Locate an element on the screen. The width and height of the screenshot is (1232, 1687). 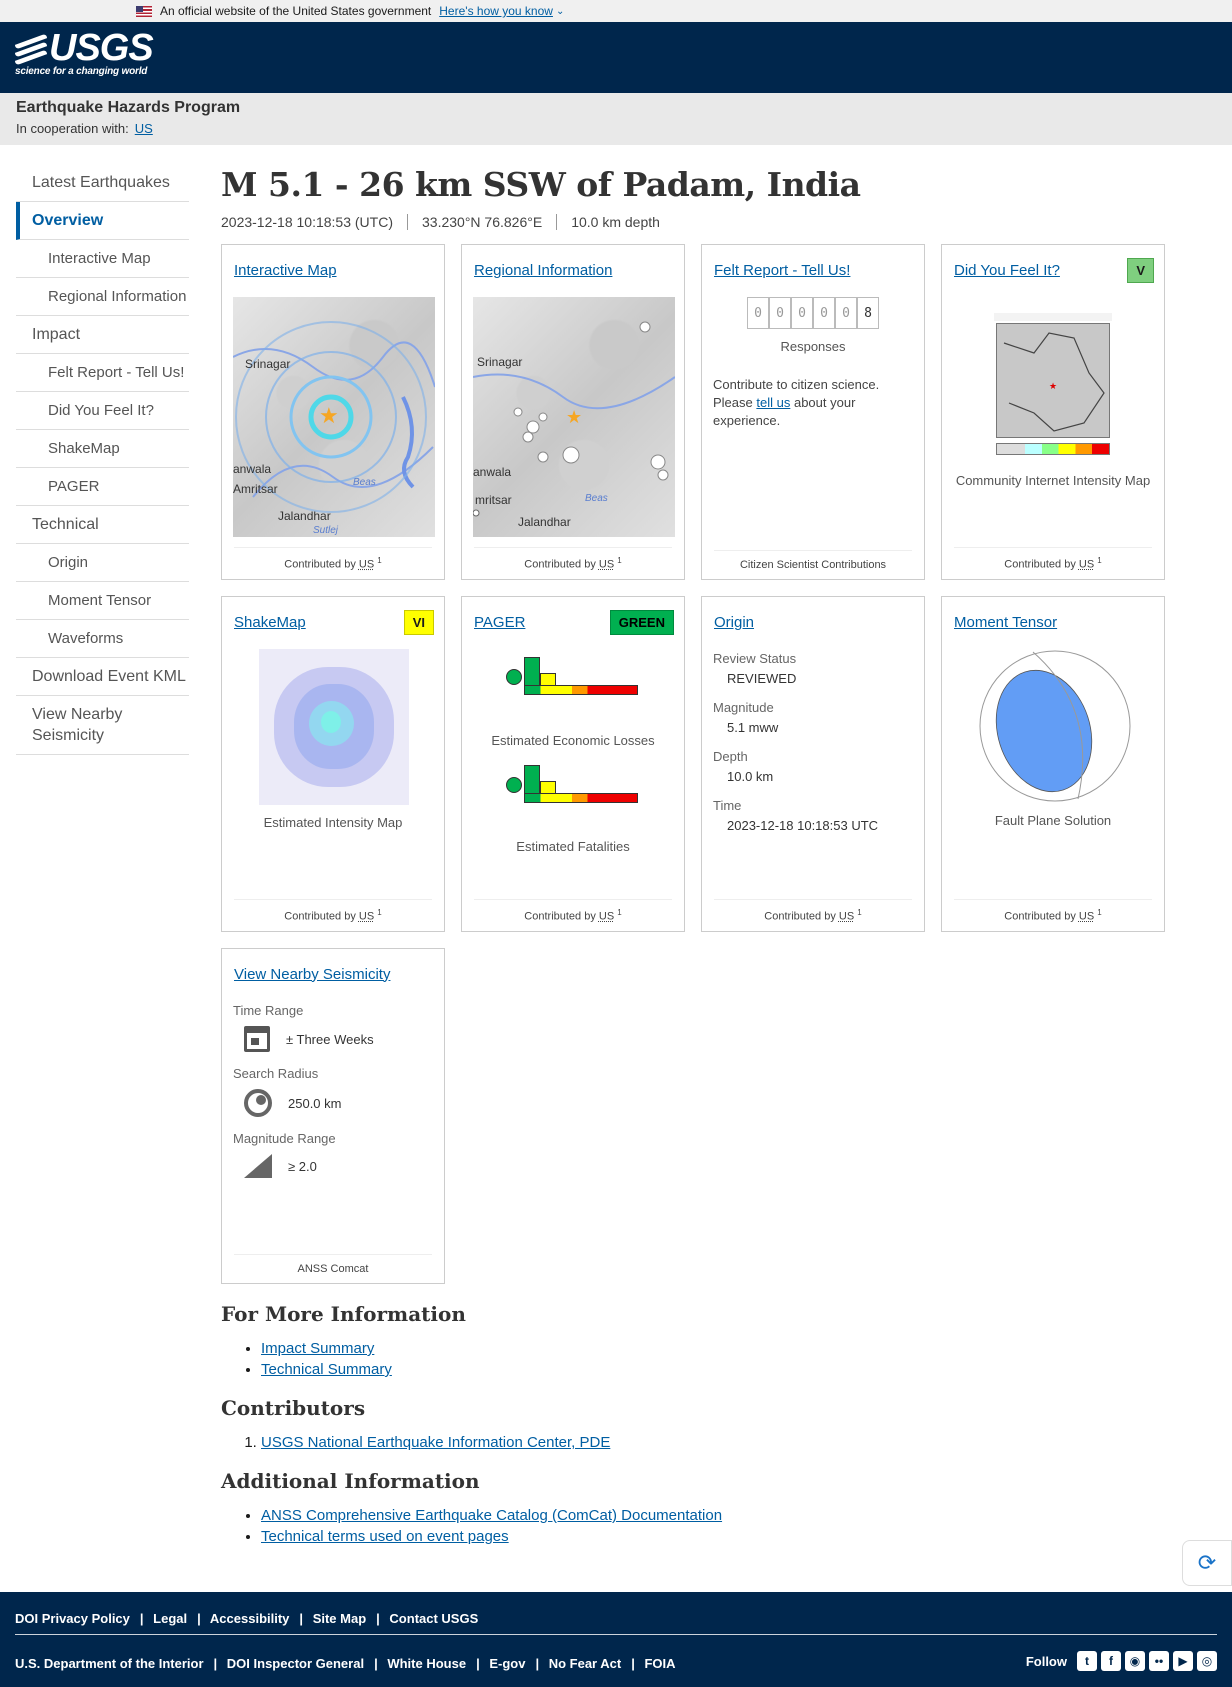
pager-losses-caption: Estimated Economic Losses is located at coordinates (573, 740).